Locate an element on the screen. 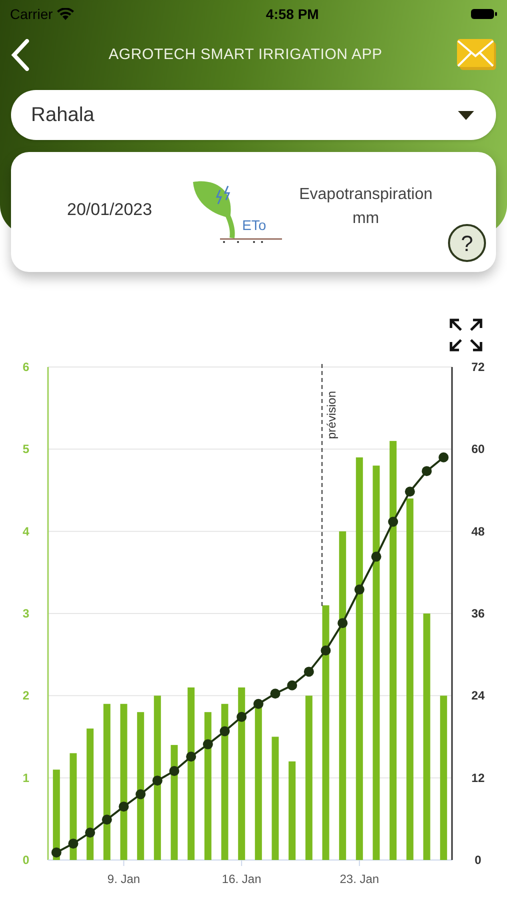  axis-tick-label: 9. Jan is located at coordinates (123, 879).